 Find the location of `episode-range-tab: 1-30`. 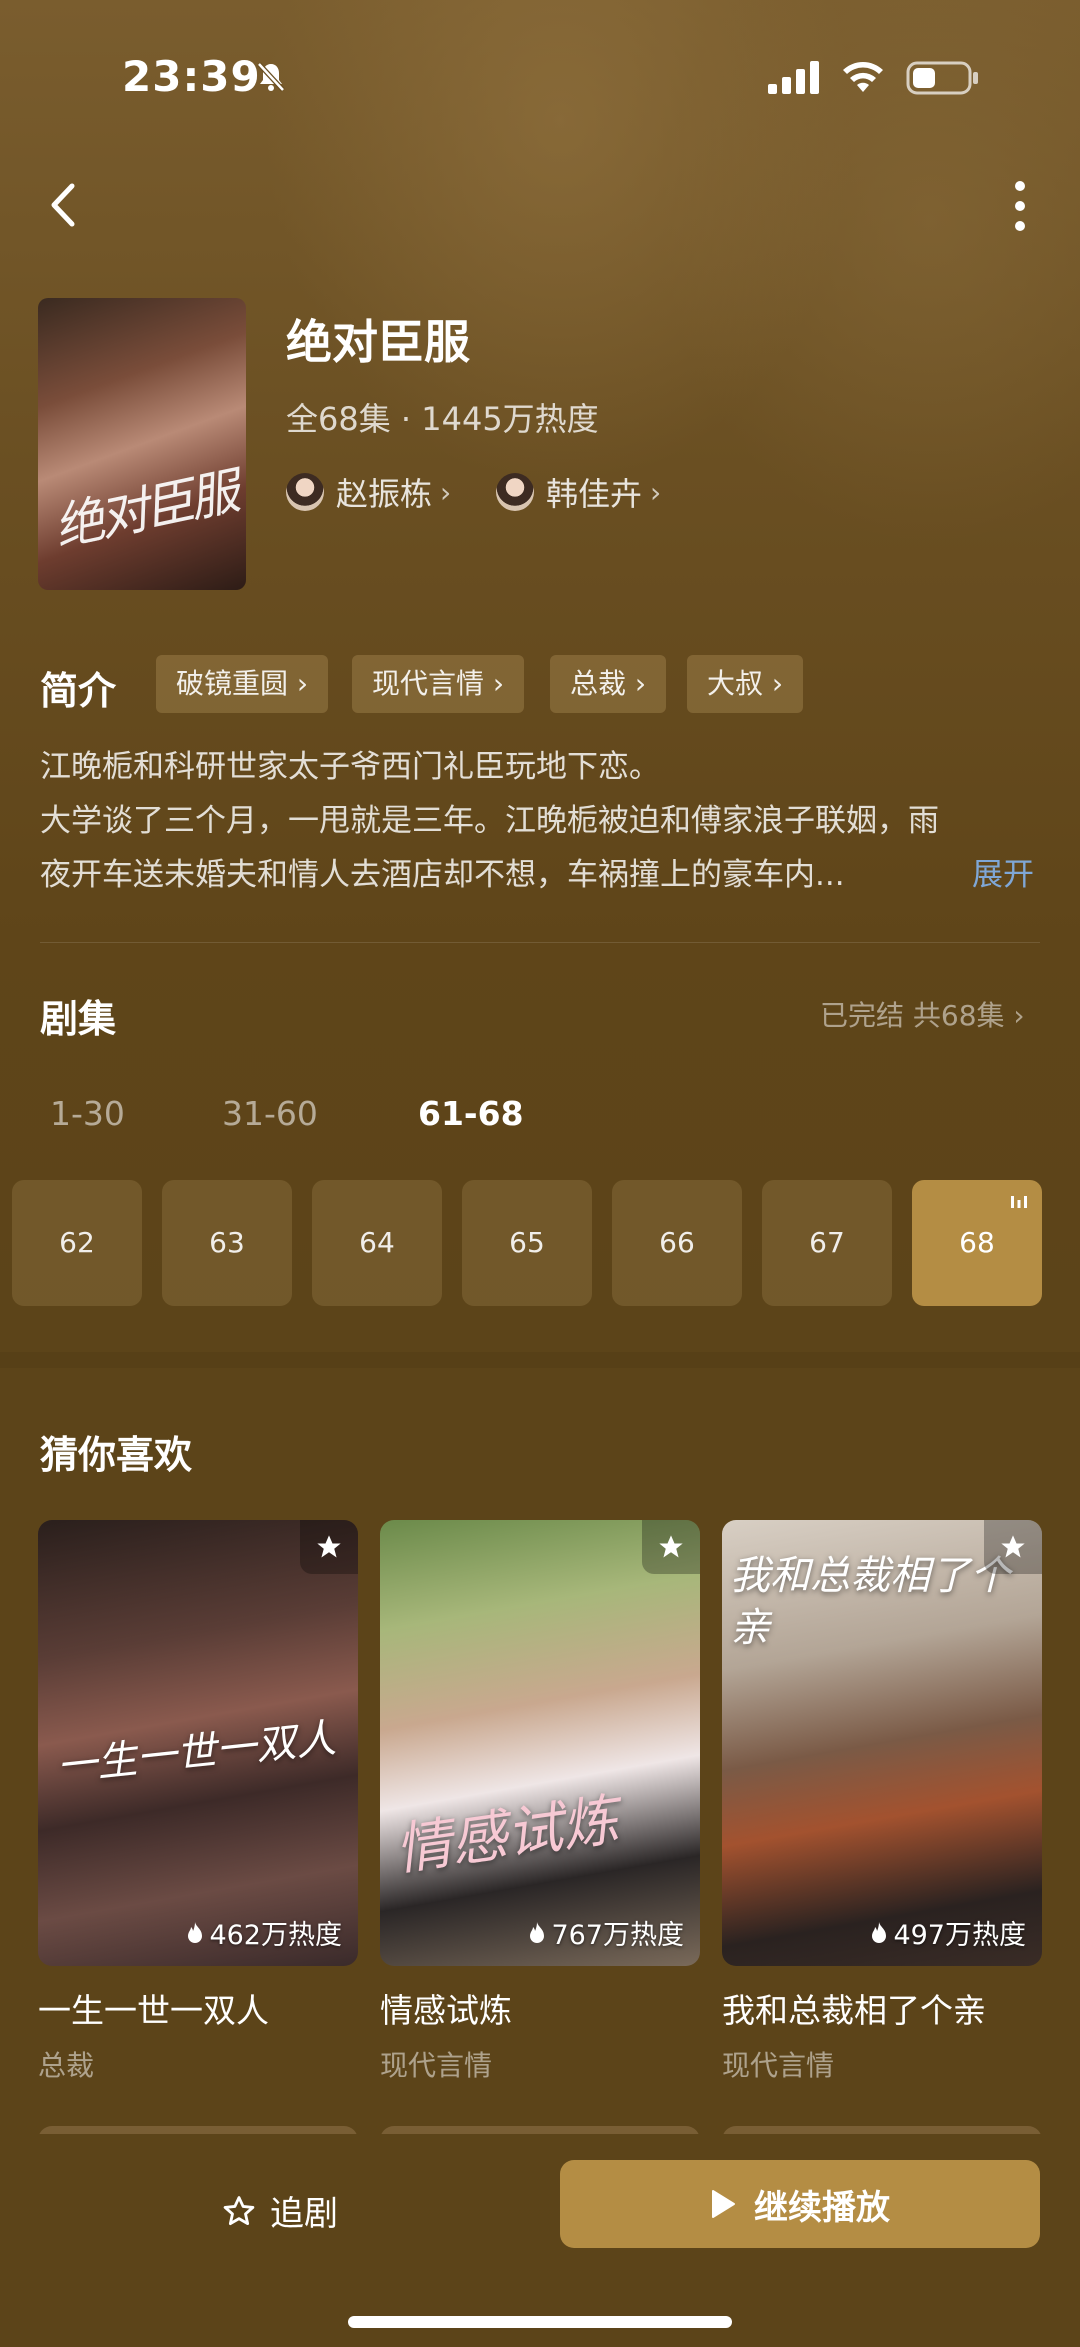

episode-range-tab: 1-30 is located at coordinates (87, 1113).